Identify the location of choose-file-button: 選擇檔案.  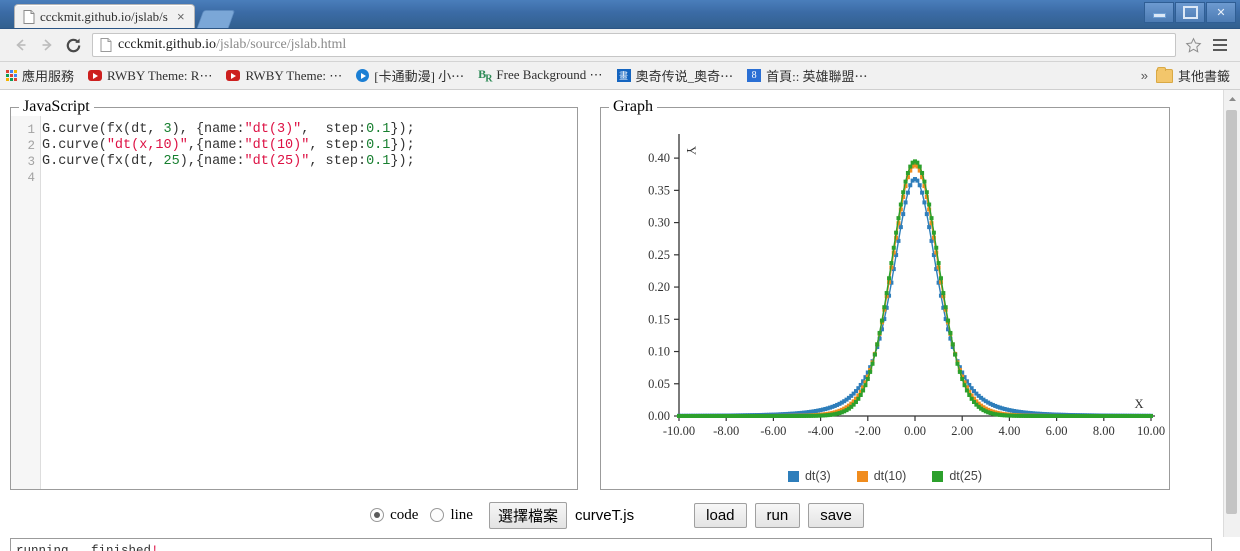
(527, 515).